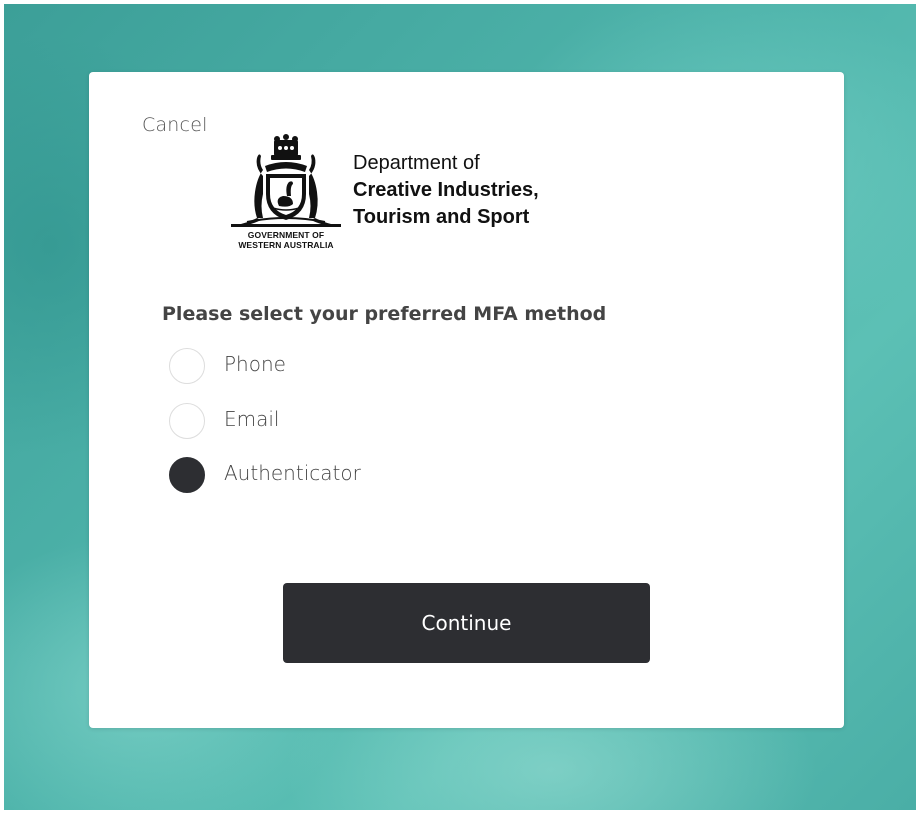  What do you see at coordinates (416, 163) in the screenshot?
I see `dept-line-1: Department of` at bounding box center [416, 163].